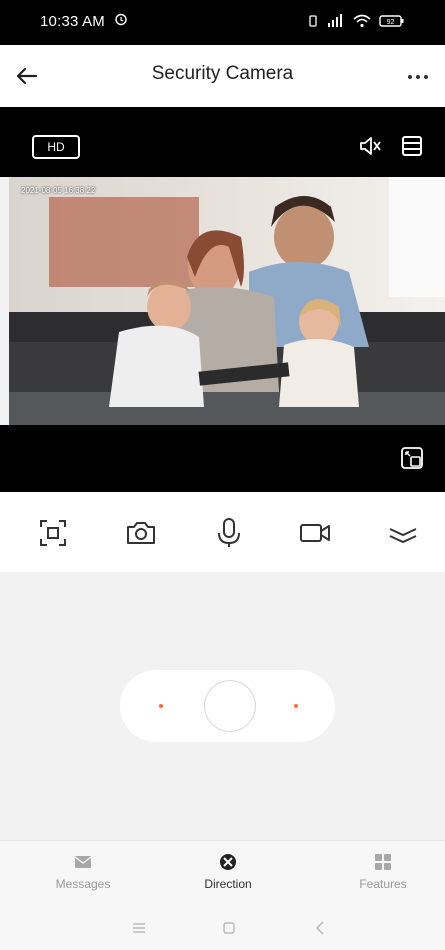 The height and width of the screenshot is (950, 445). What do you see at coordinates (58, 190) in the screenshot?
I see `video-timestamp: 2021-08-05 16:38:22` at bounding box center [58, 190].